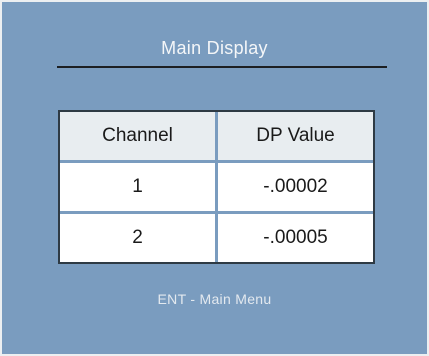 The image size is (429, 356). Describe the element at coordinates (214, 48) in the screenshot. I see `screen-title: Main Display` at that location.